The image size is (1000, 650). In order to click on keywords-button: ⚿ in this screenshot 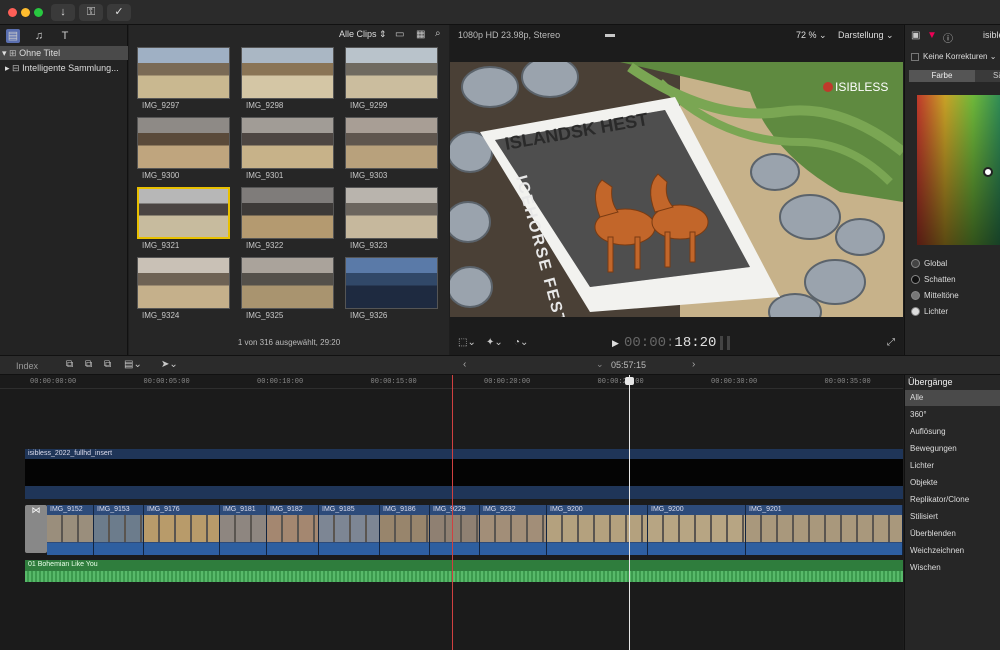, I will do `click(91, 12)`.